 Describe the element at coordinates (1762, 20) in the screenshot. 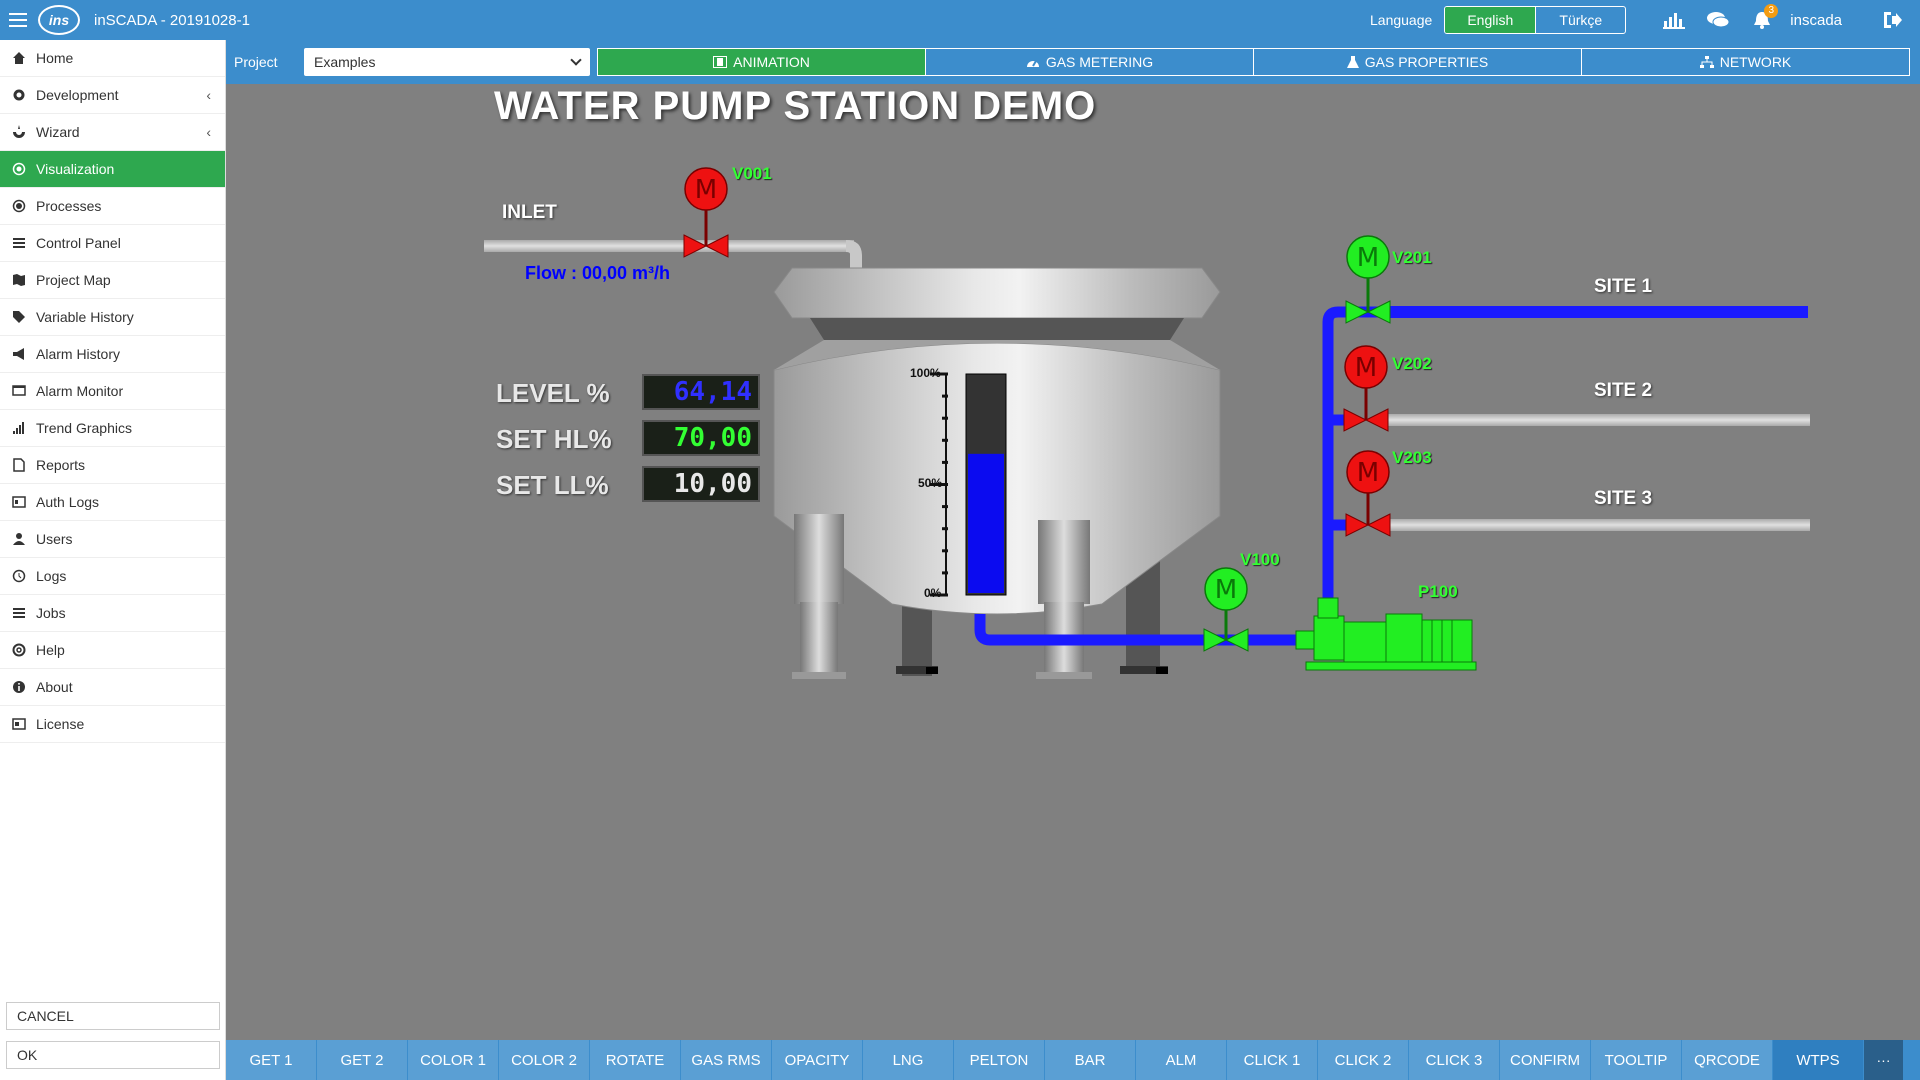

I see `bell-icon: 3` at that location.